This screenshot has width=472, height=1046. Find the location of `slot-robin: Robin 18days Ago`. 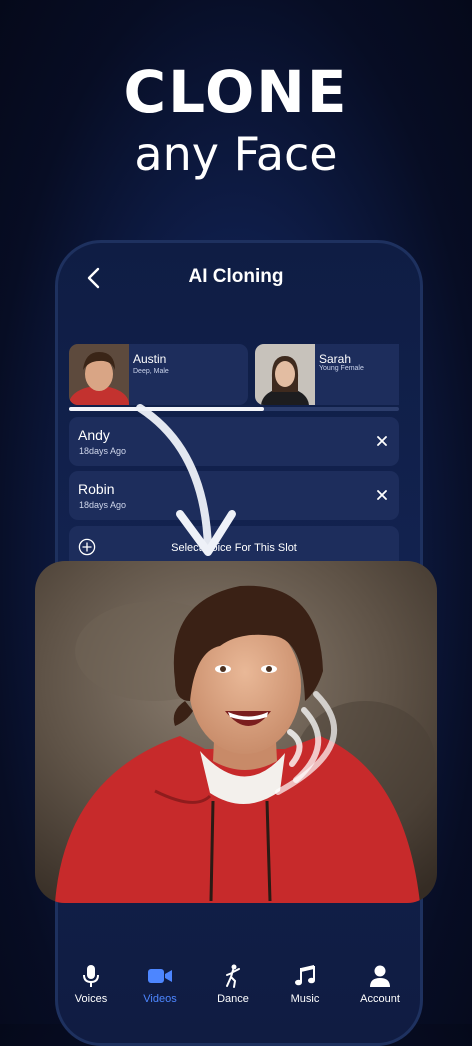

slot-robin: Robin 18days Ago is located at coordinates (234, 495).